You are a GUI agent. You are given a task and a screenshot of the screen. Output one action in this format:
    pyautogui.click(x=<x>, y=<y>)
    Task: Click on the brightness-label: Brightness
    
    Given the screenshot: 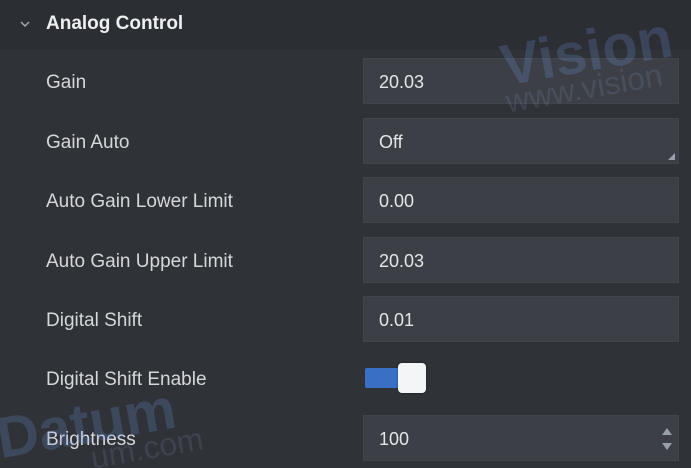 What is the action you would take?
    pyautogui.click(x=91, y=439)
    